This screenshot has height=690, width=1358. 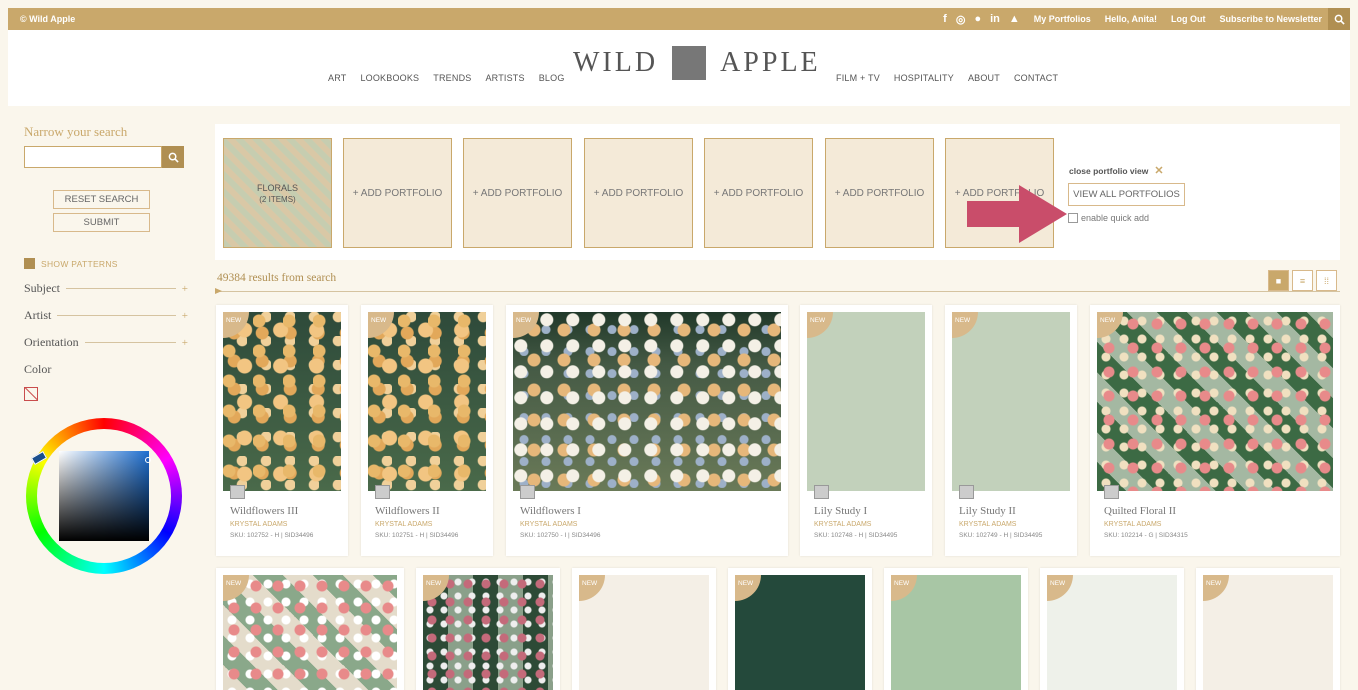 I want to click on product-title: Quilted Floral II, so click(x=1140, y=511).